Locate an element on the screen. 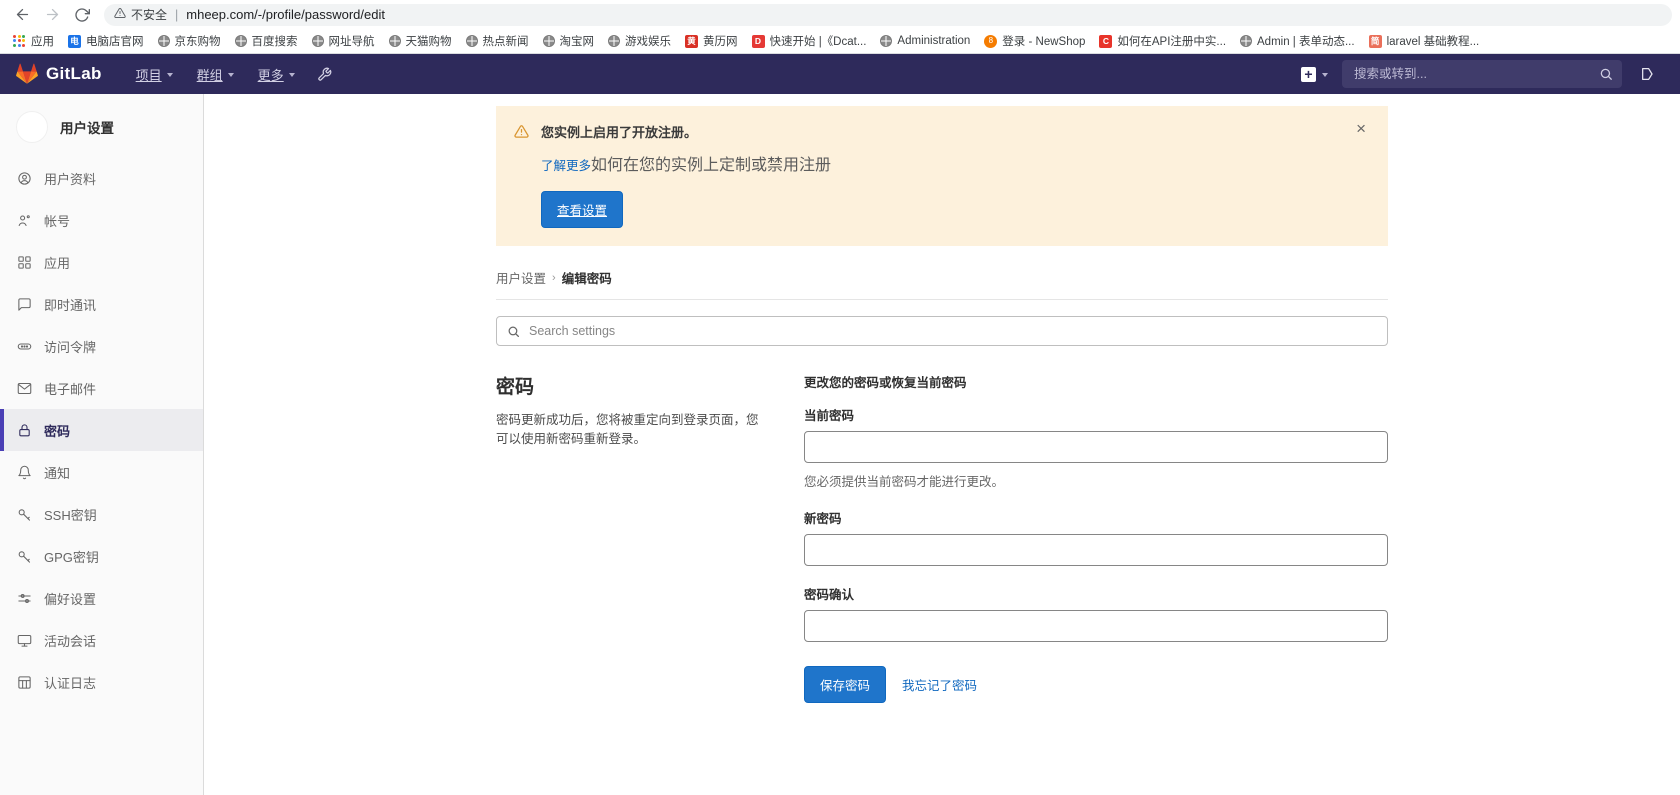 The width and height of the screenshot is (1680, 795). breadcrumb: 用户设置 › 编辑密码 is located at coordinates (942, 280).